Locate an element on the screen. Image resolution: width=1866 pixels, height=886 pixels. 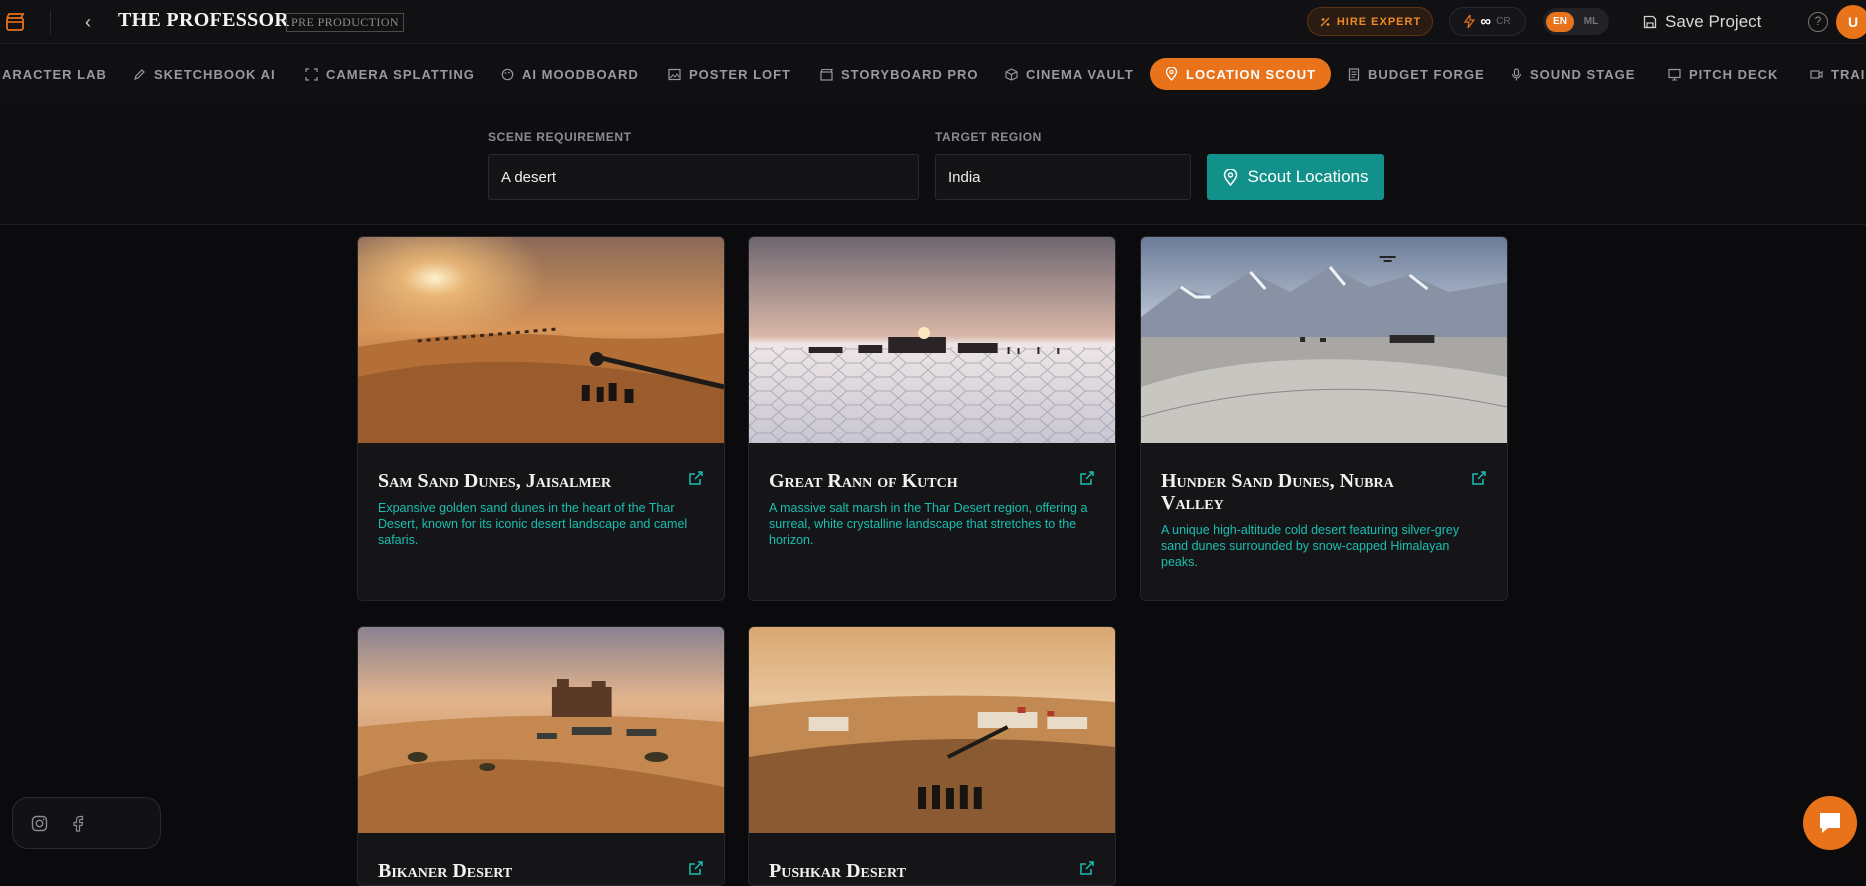
tab-sketchbook-ai: SKETCHBOOK AI is located at coordinates (204, 74).